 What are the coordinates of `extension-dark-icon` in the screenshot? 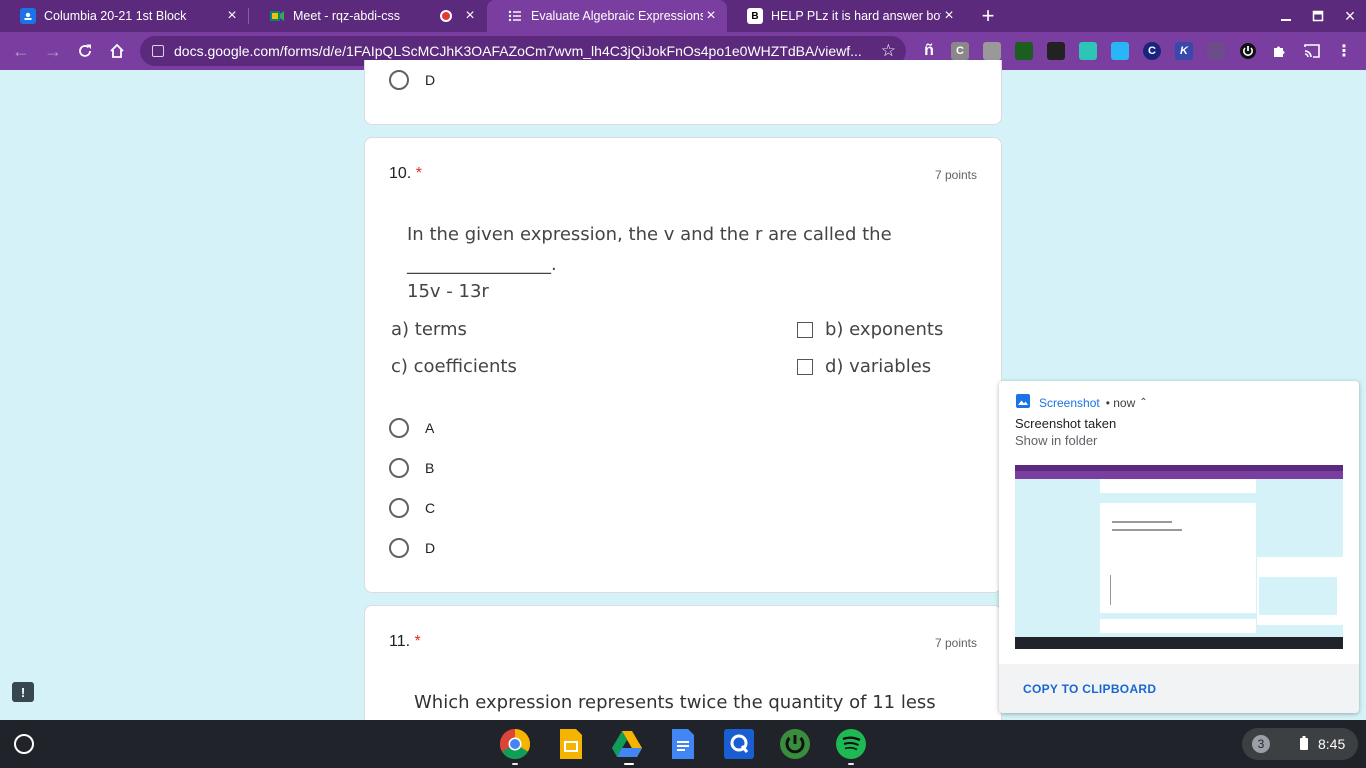 It's located at (1056, 51).